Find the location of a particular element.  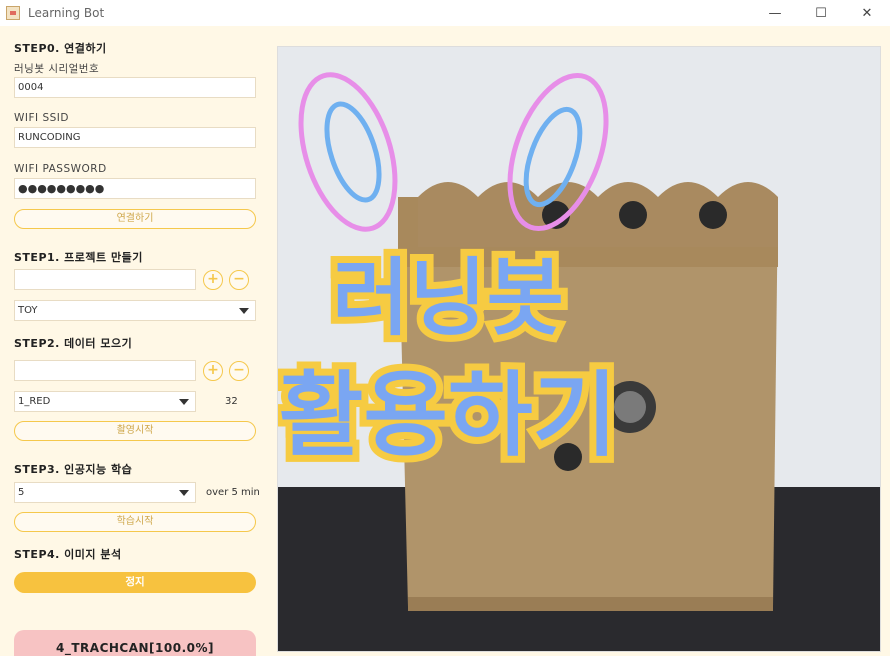

step1-title: STEP1. 프로젝트 만들기 is located at coordinates (78, 257).